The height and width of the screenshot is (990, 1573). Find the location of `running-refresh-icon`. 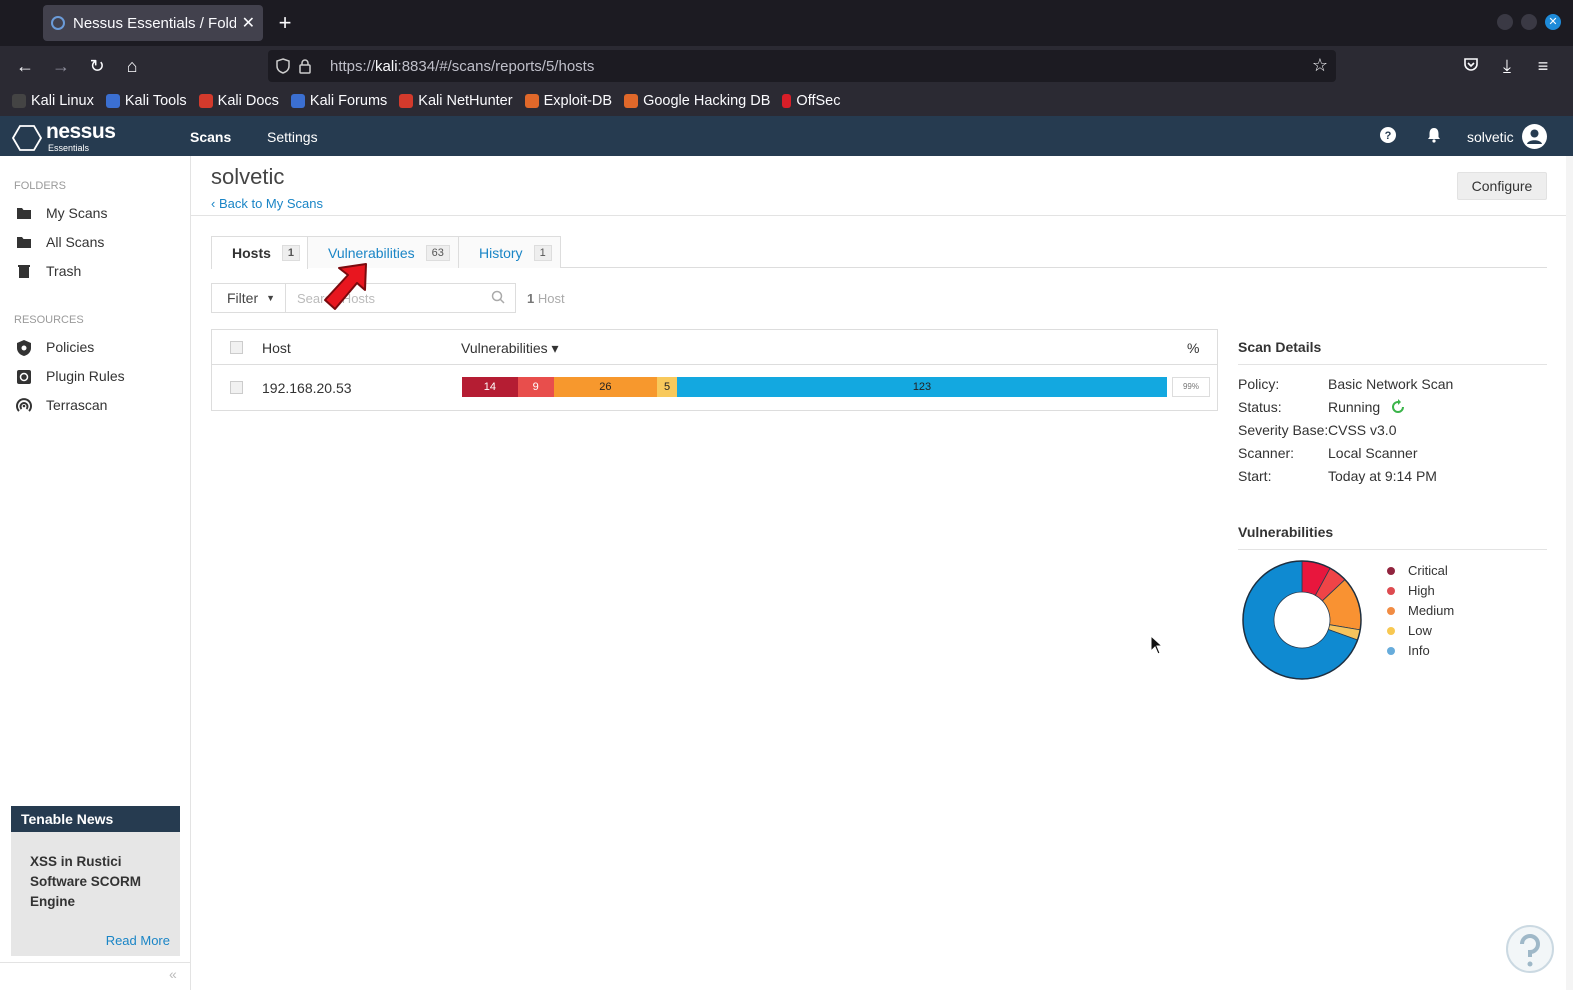

running-refresh-icon is located at coordinates (1398, 408).